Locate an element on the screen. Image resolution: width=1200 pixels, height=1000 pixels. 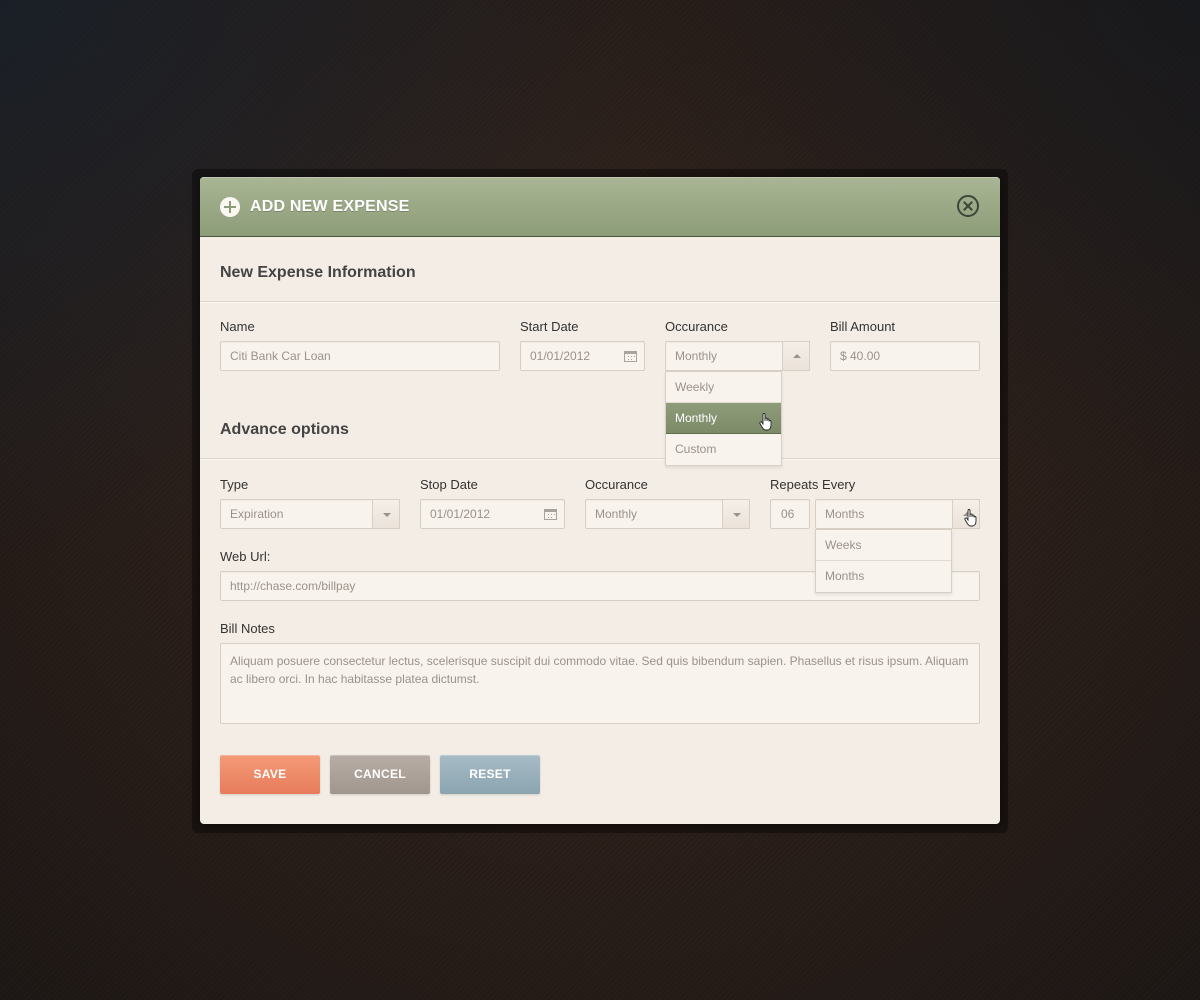
web-url-value: http://chase.com/billpay is located at coordinates (293, 586).